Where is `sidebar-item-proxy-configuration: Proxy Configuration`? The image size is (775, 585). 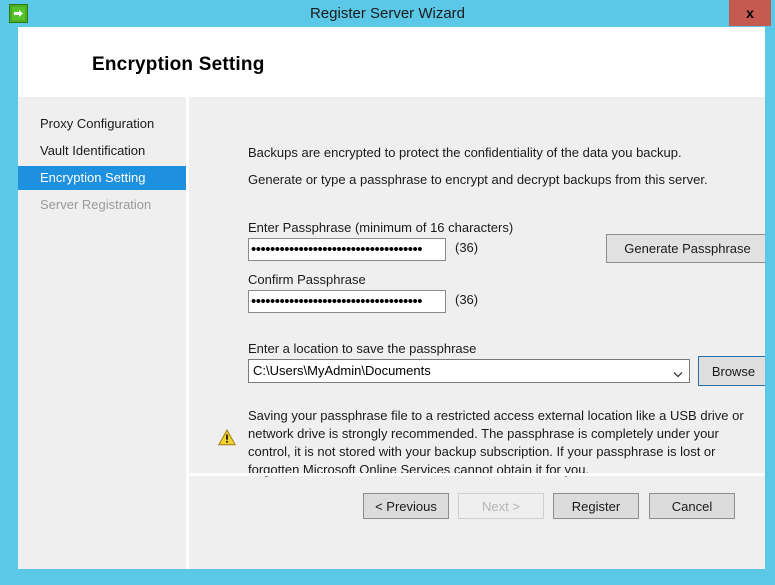 sidebar-item-proxy-configuration: Proxy Configuration is located at coordinates (102, 124).